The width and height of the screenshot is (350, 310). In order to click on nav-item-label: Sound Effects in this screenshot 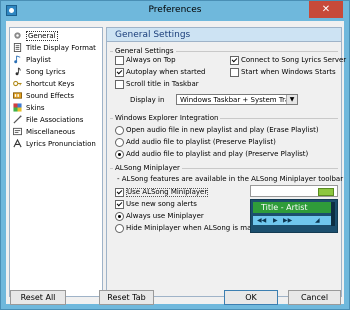, I will do `click(50, 96)`.